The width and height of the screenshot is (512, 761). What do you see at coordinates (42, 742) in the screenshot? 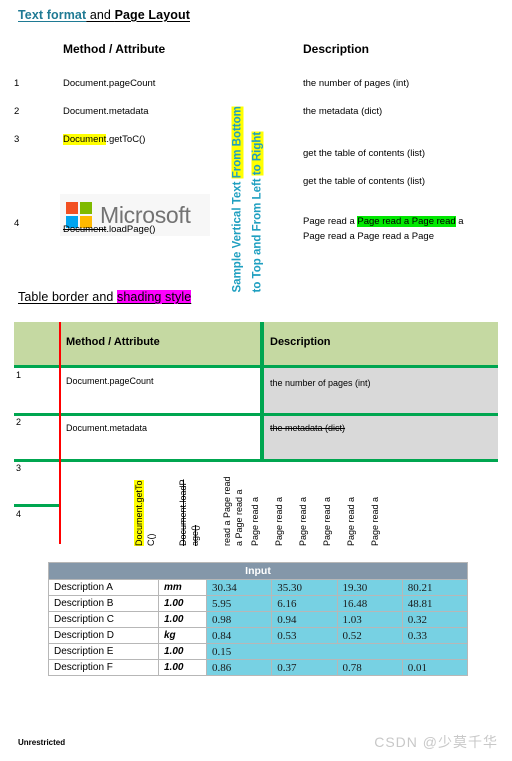
I see `footer-classification-label: Unrestricted` at bounding box center [42, 742].